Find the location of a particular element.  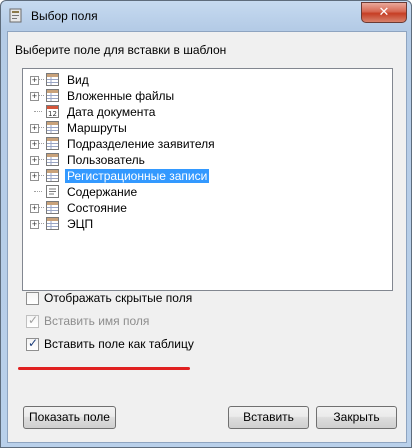

app-icon is located at coordinates (15, 15).